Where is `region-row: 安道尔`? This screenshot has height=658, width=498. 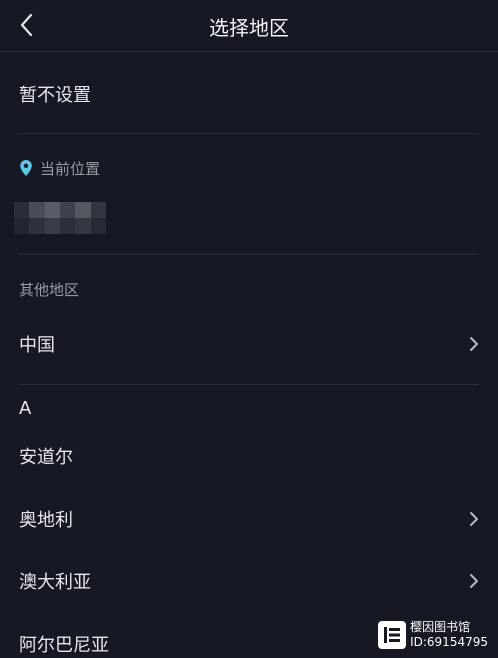
region-row: 安道尔 is located at coordinates (249, 456).